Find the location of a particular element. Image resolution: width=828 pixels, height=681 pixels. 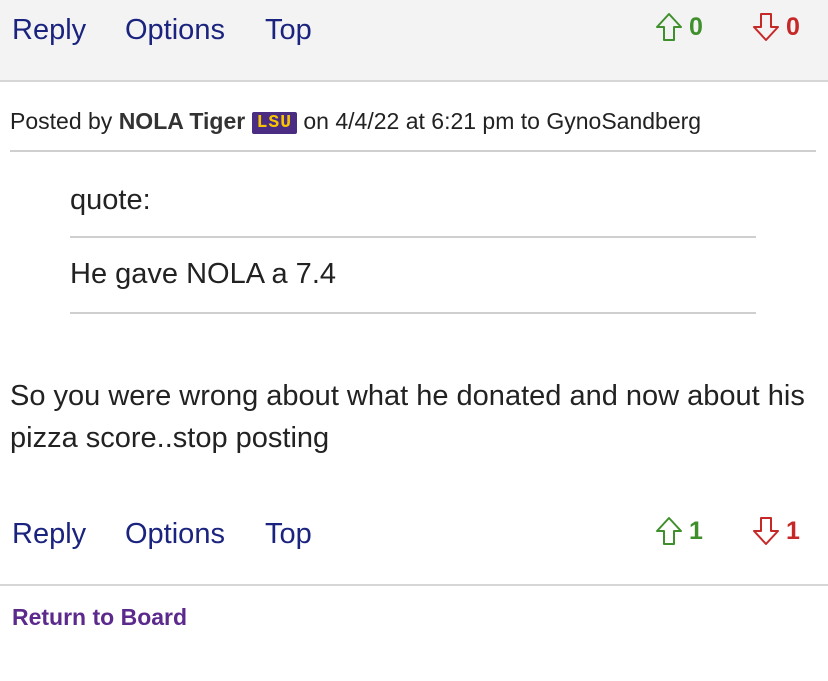

quote-divider-bottom is located at coordinates (413, 313).